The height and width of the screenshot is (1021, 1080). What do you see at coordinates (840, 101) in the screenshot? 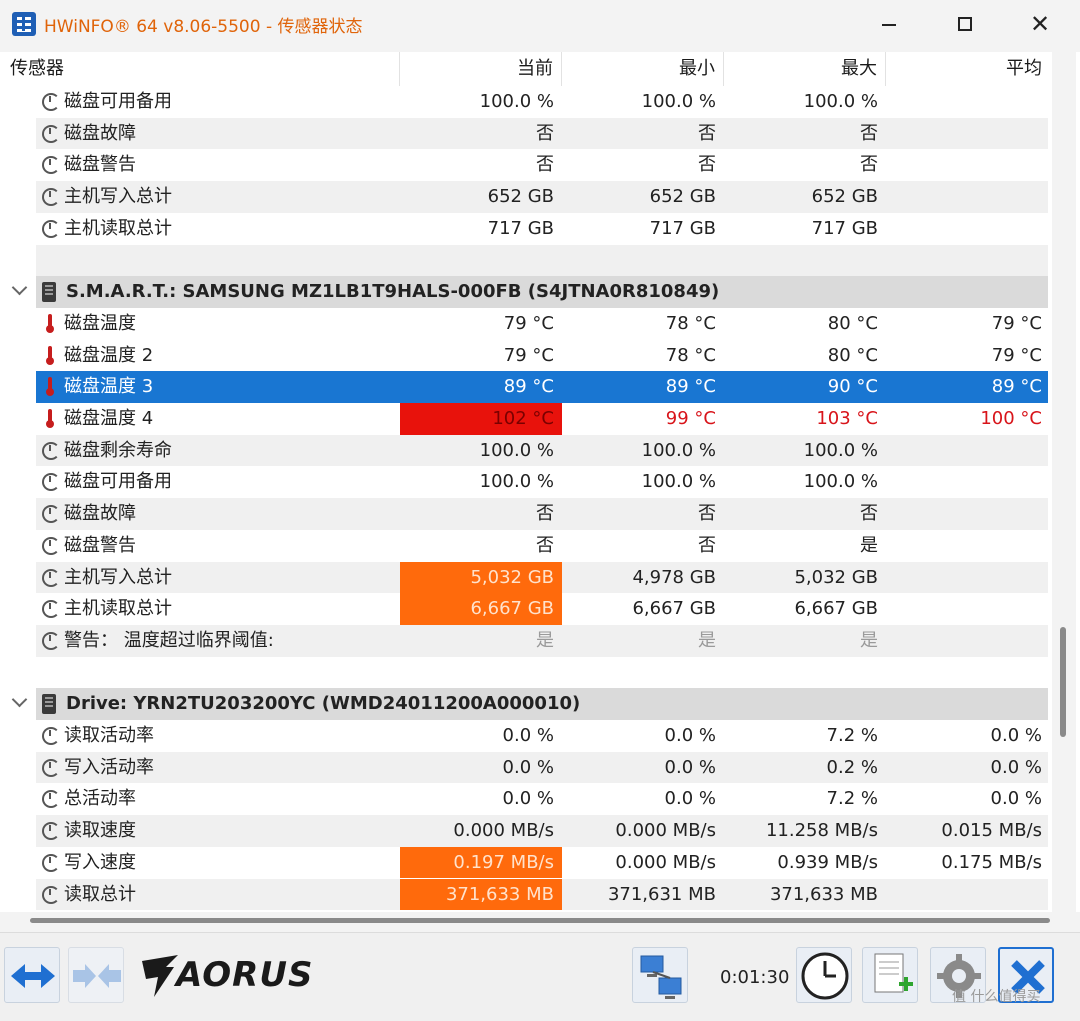
I see `value-max: 100.0 %` at bounding box center [840, 101].